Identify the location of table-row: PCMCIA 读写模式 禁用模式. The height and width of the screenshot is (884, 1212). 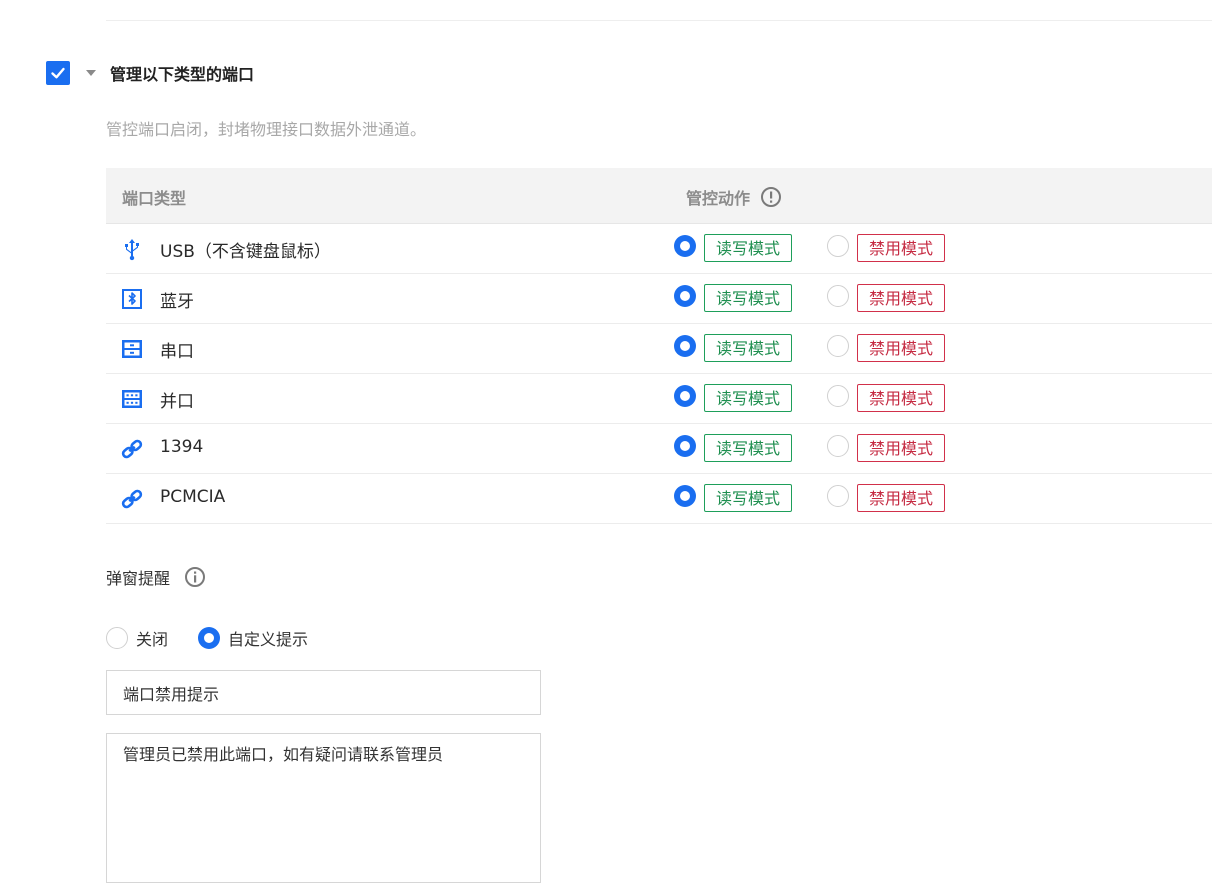
(659, 499).